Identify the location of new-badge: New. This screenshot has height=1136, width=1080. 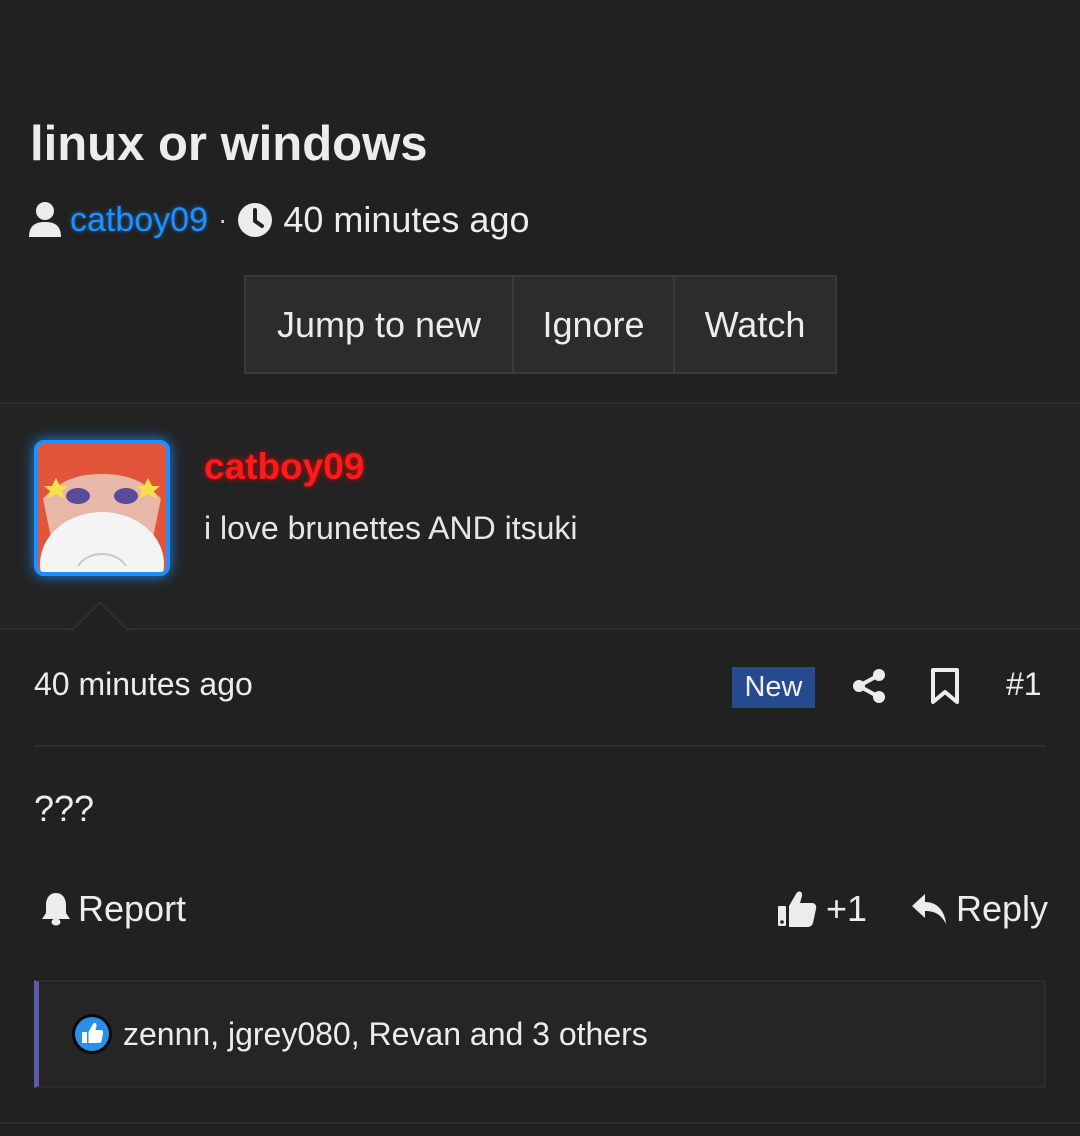
(773, 687).